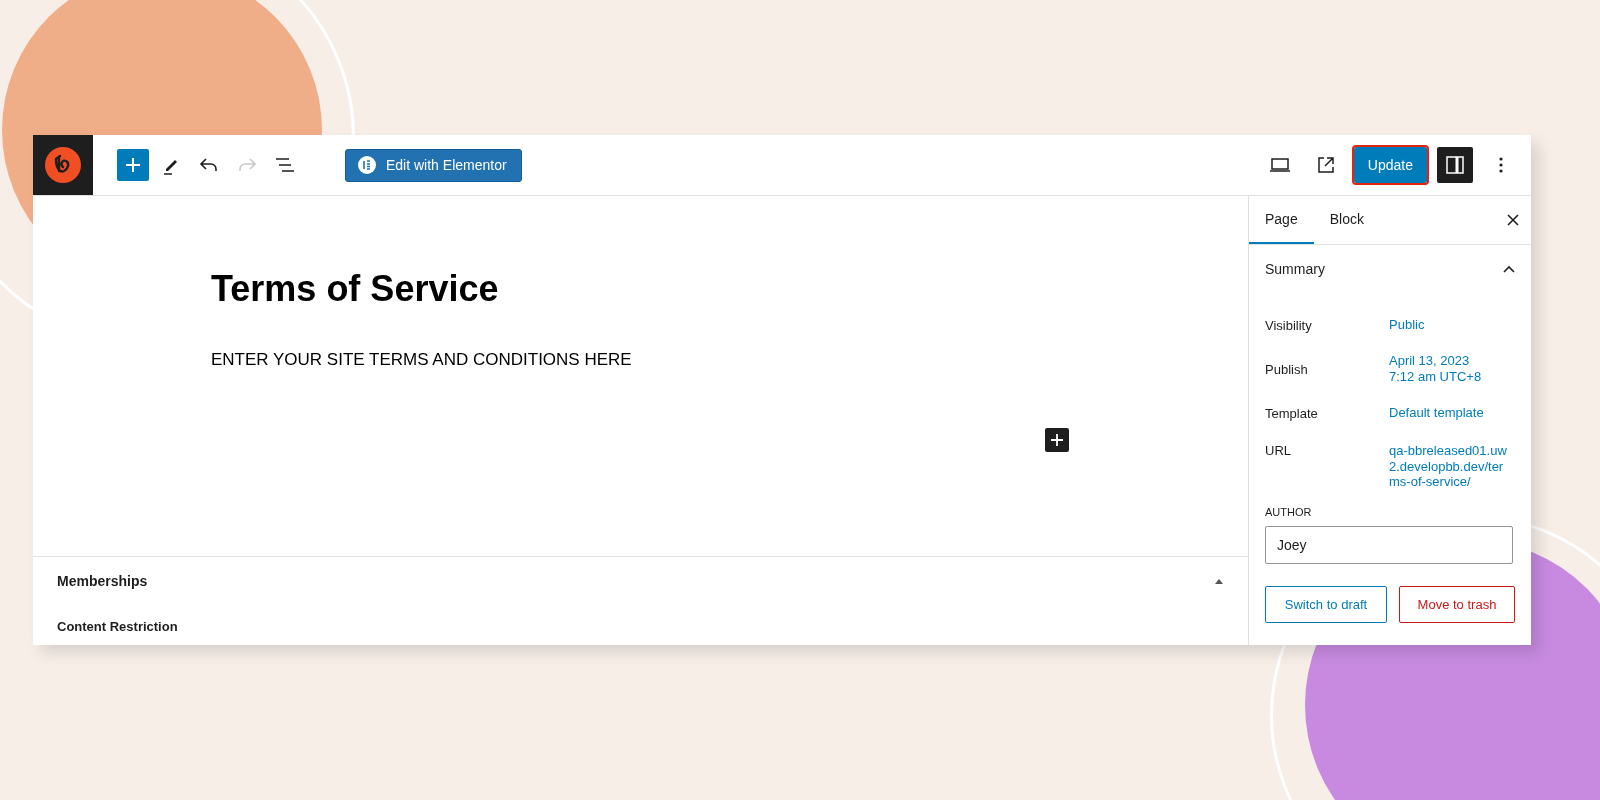 The image size is (1600, 800). I want to click on field-label: URL, so click(1278, 450).